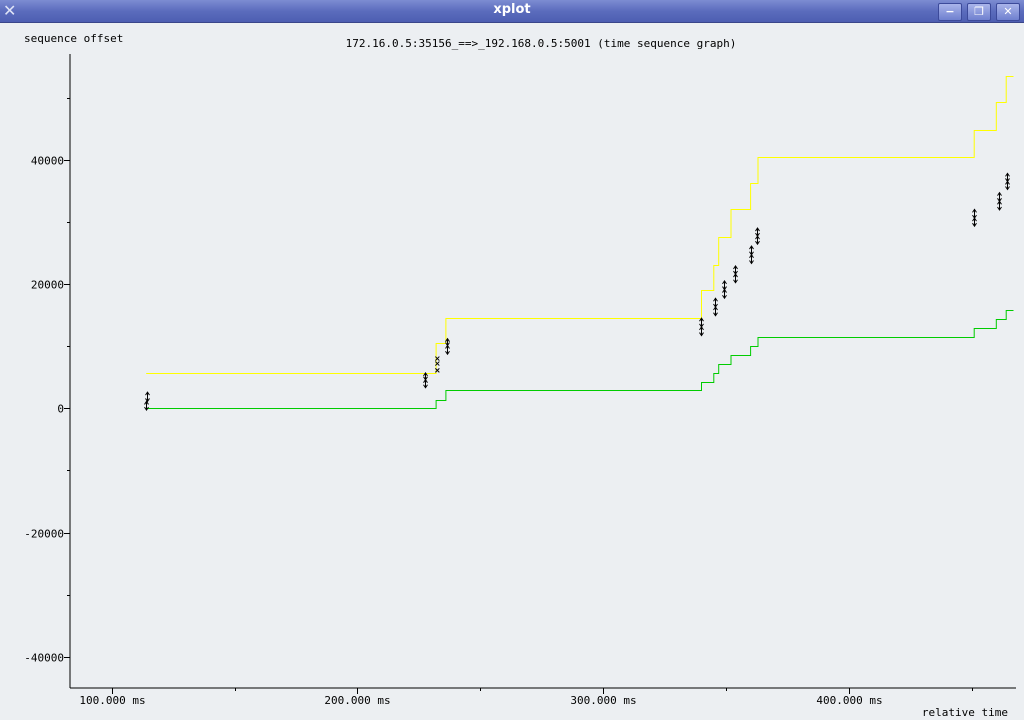  I want to click on x-axis-label: relative time, so click(965, 712).